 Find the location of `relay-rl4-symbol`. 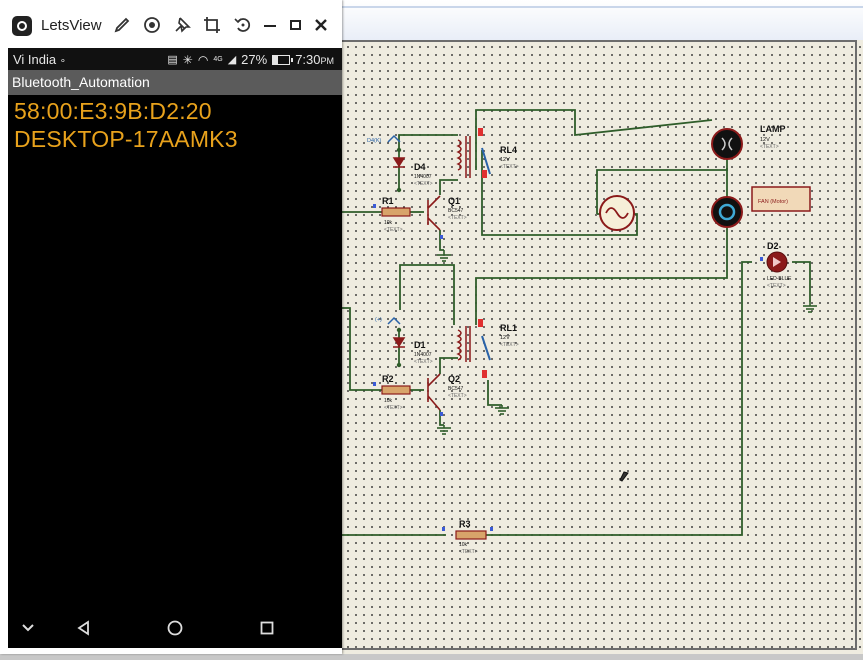

relay-rl4-symbol is located at coordinates (473, 153).